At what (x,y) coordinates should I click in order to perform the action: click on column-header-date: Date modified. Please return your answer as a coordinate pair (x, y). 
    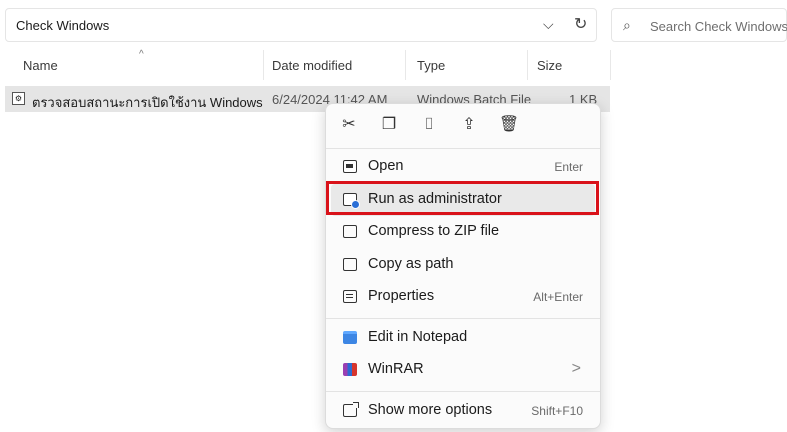
    Looking at the image, I should click on (312, 65).